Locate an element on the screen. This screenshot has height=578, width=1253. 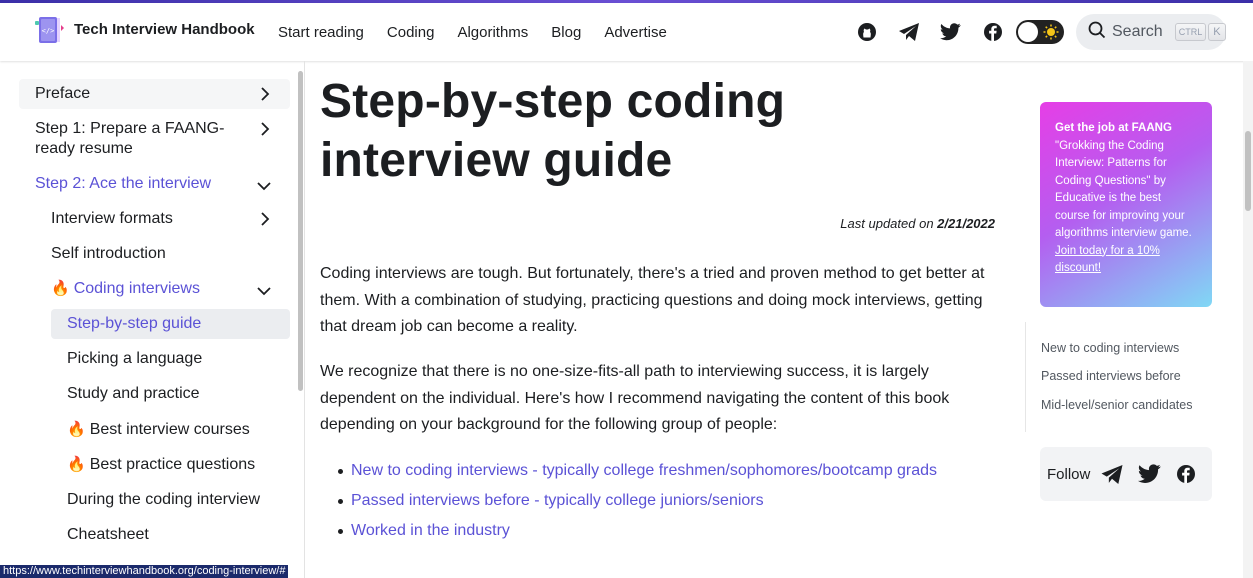
last-updated-prefix: Last updated on is located at coordinates (889, 223).